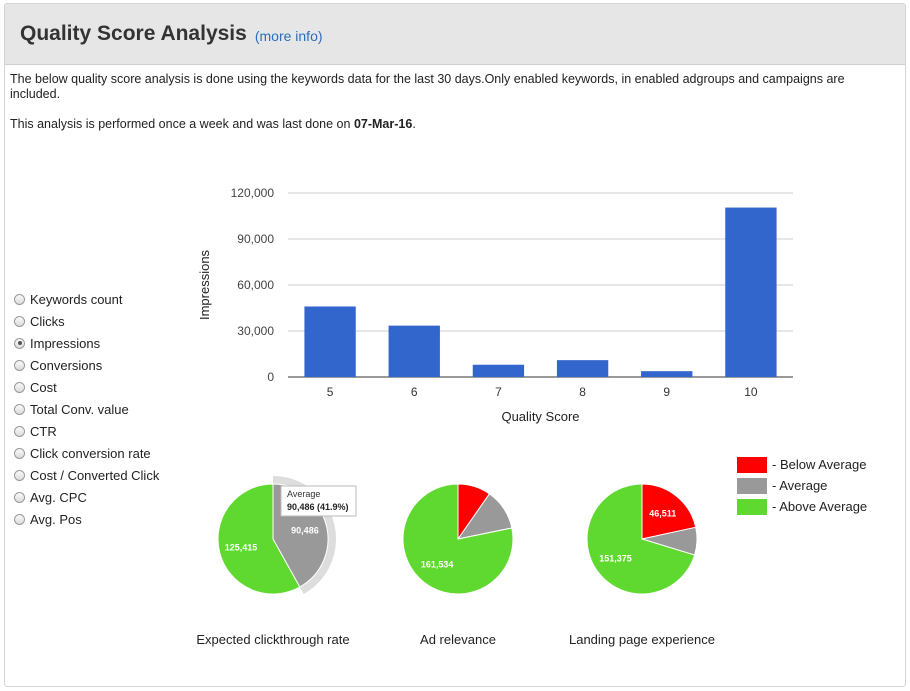  Describe the element at coordinates (498, 392) in the screenshot. I see `x-tick-label: 7` at that location.